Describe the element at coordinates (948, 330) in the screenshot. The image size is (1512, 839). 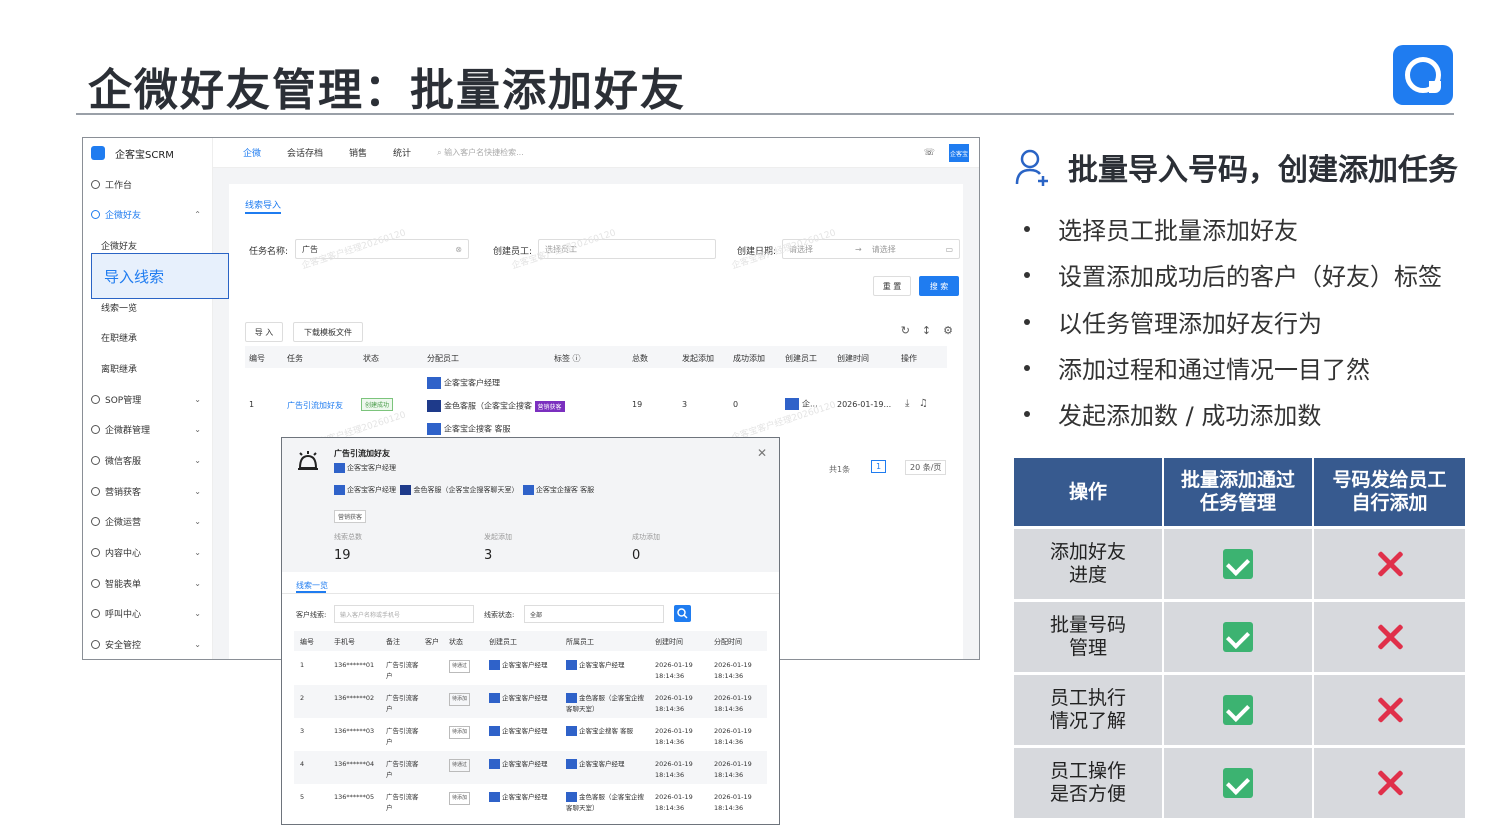
I see `settings-icon: ⚙` at that location.